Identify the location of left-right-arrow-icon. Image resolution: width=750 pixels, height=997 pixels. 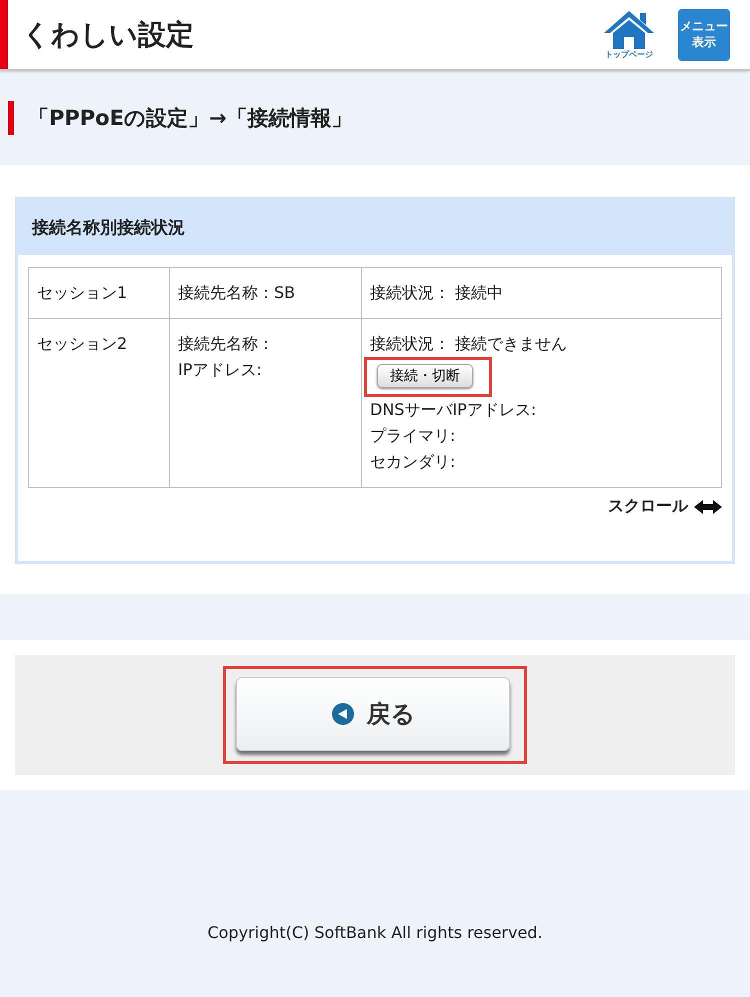
(708, 507).